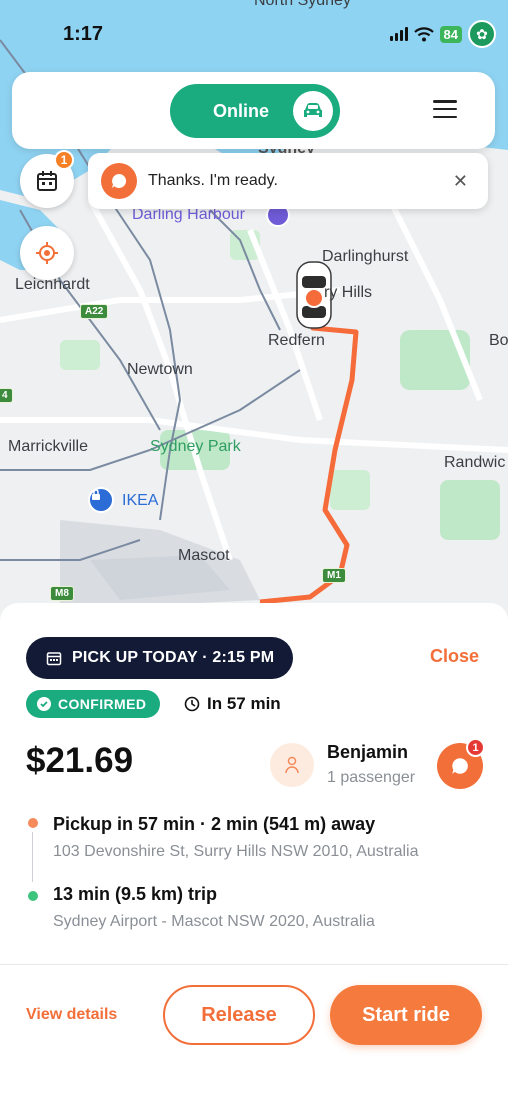 The width and height of the screenshot is (508, 1100). I want to click on release-button: Release, so click(239, 1015).